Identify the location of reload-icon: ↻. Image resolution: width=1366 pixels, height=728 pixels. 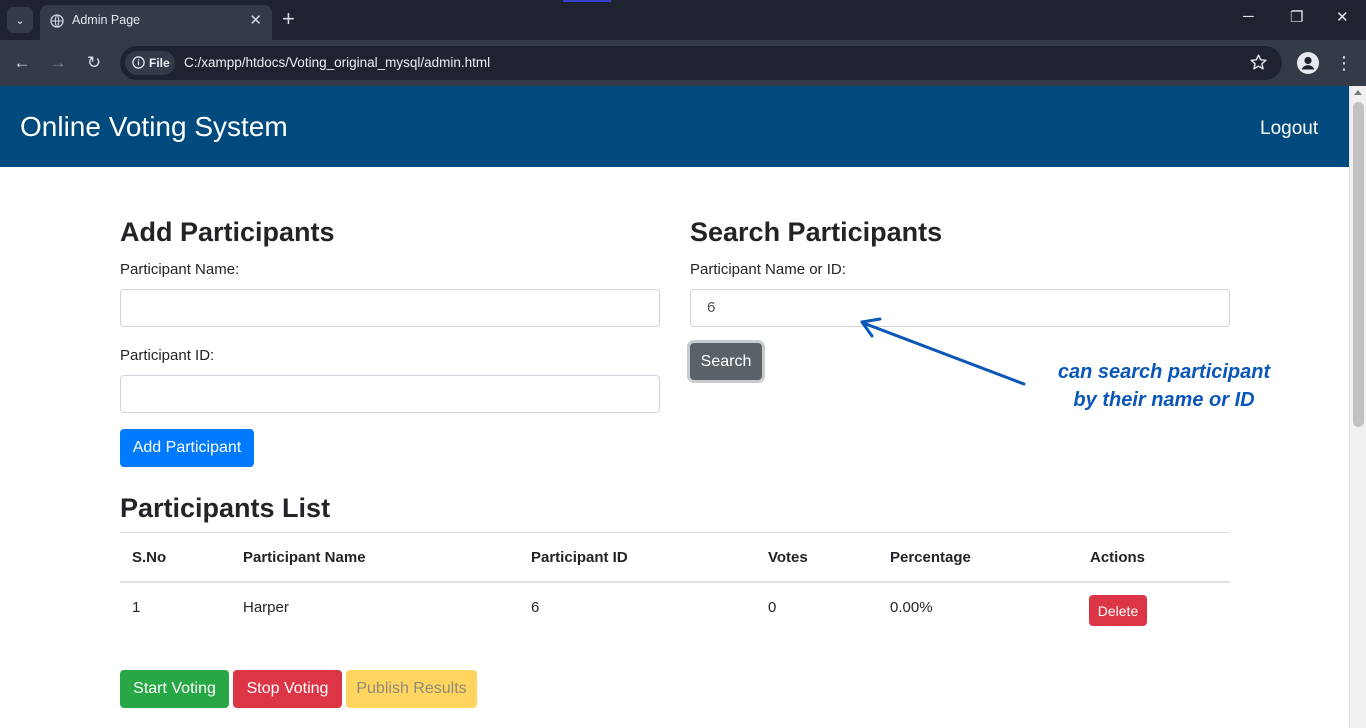
(94, 63).